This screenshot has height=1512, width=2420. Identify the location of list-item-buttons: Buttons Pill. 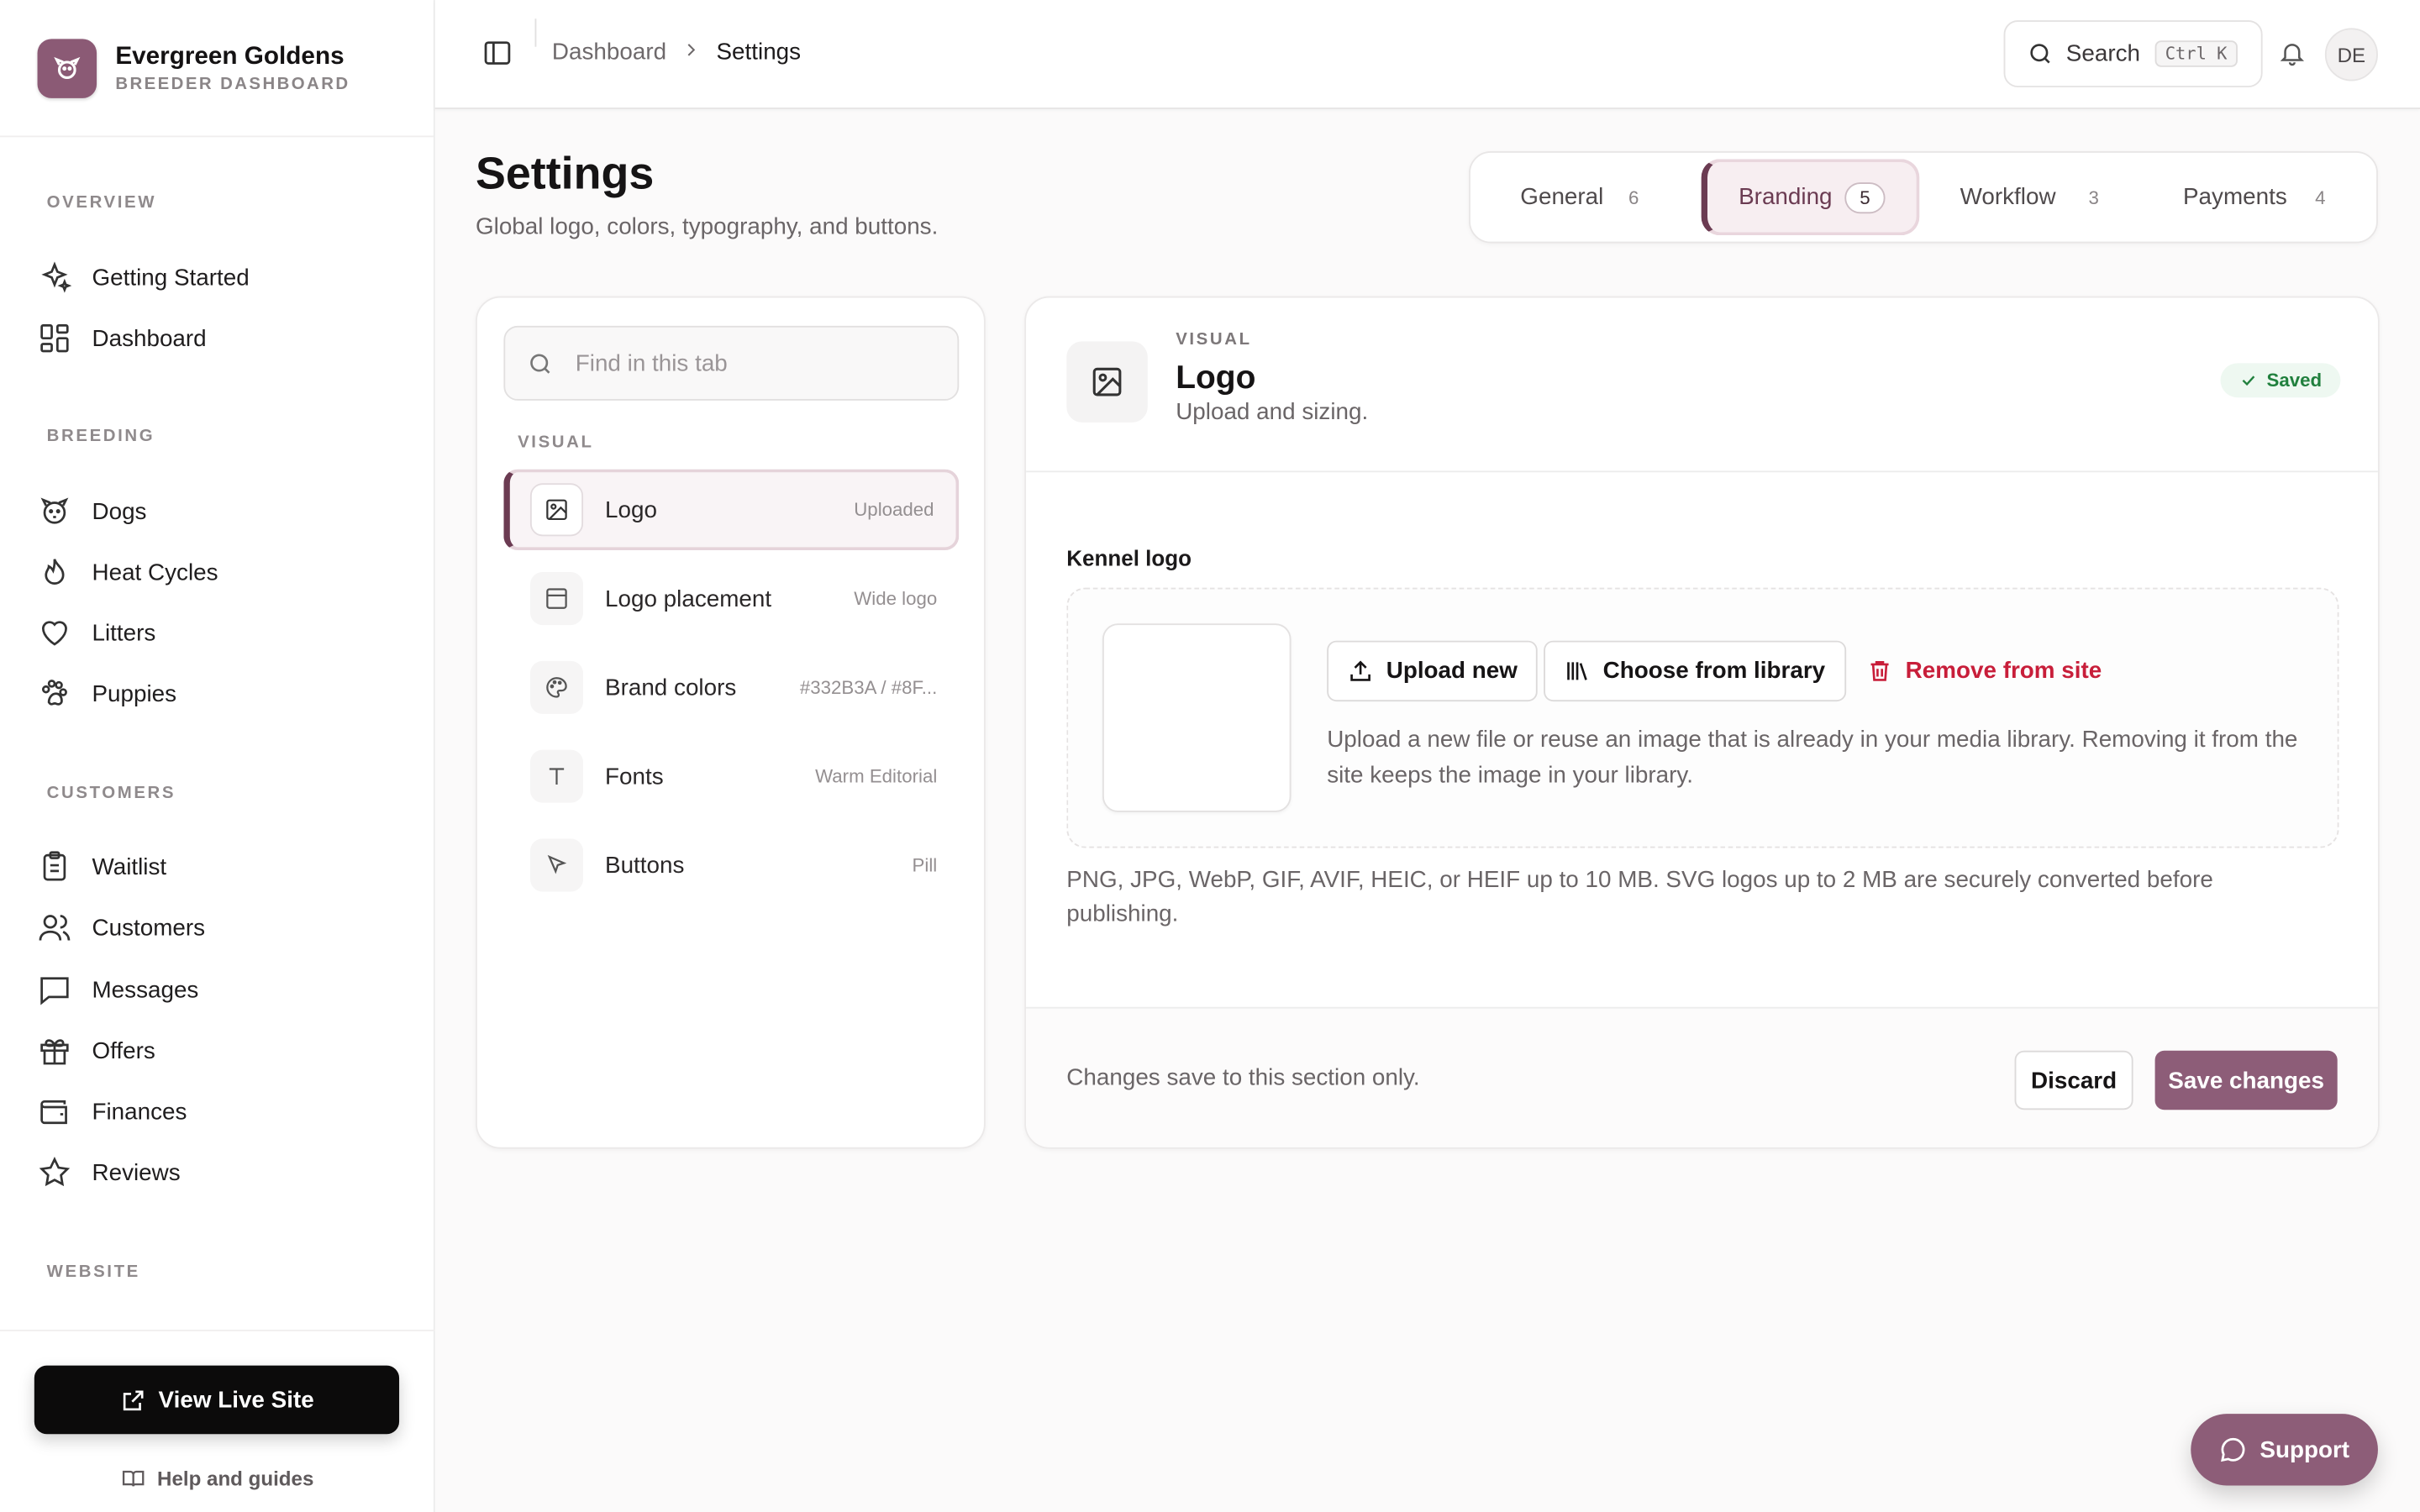
(731, 865).